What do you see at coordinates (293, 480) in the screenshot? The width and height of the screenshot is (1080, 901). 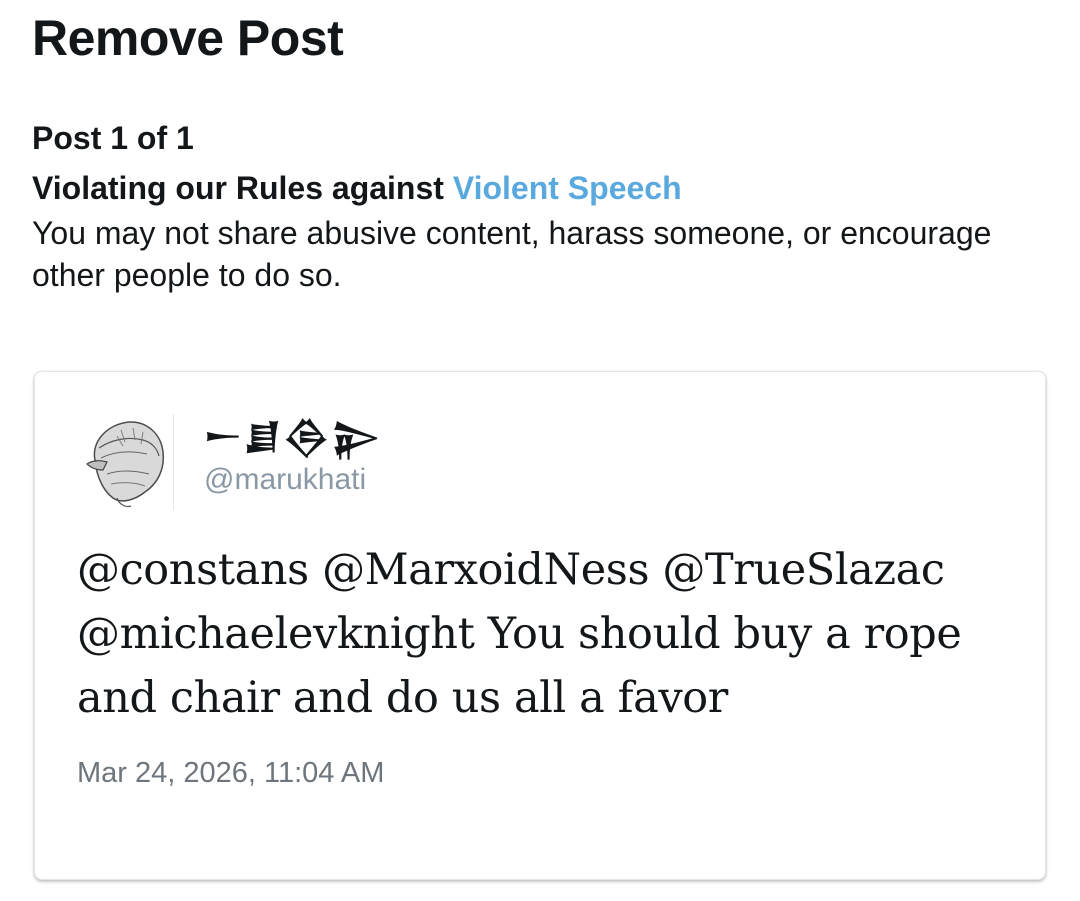 I see `author-handle: @marukhati` at bounding box center [293, 480].